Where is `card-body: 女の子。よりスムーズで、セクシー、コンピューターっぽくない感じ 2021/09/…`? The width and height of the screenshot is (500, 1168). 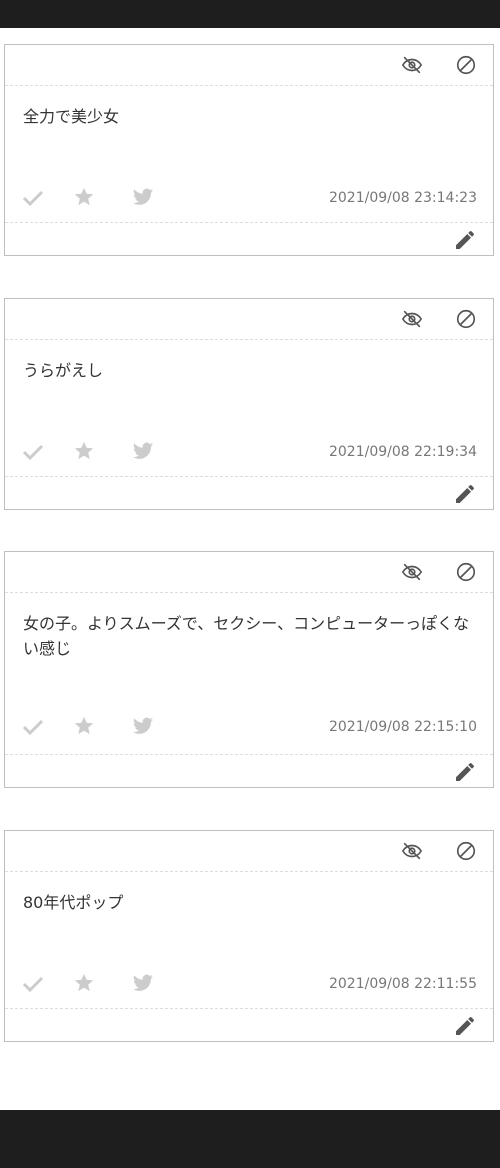 card-body: 女の子。よりスムーズで、セクシー、コンピューターっぽくない感じ 2021/09/… is located at coordinates (249, 673).